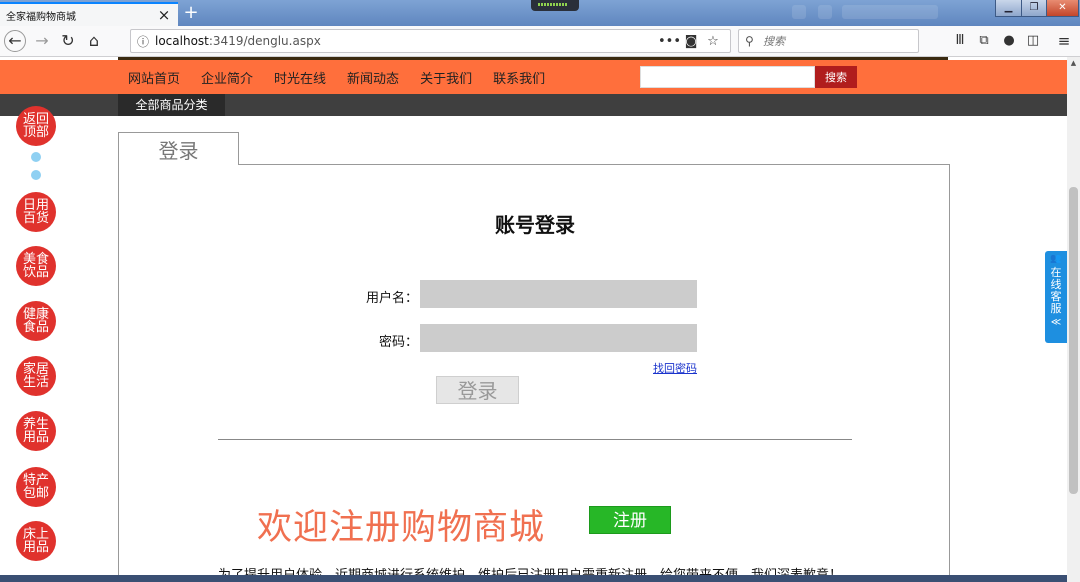 The image size is (1080, 582). I want to click on address-bar: ⓘ localhost:3419/denglu.aspx ••• ◙ ☆, so click(430, 41).